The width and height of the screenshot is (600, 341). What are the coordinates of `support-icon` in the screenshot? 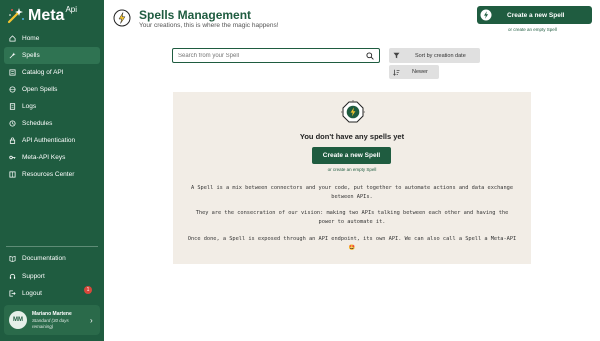 It's located at (12, 276).